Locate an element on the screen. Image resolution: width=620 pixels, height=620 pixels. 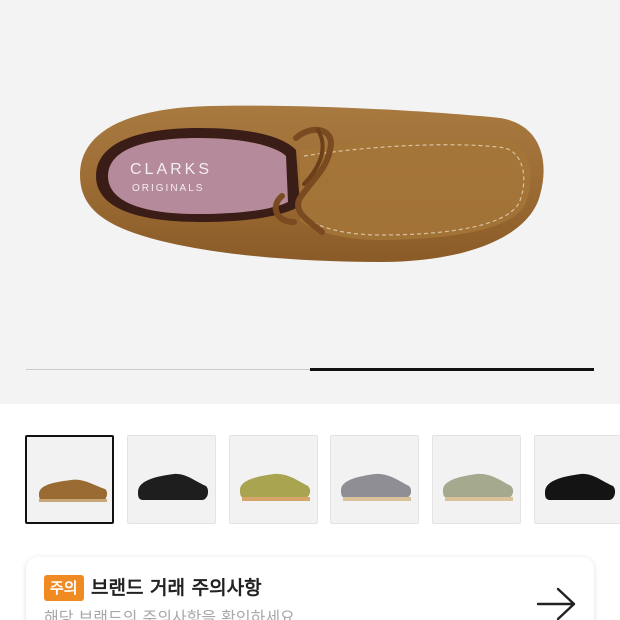
thumbnail-olive-suede is located at coordinates (273, 479).